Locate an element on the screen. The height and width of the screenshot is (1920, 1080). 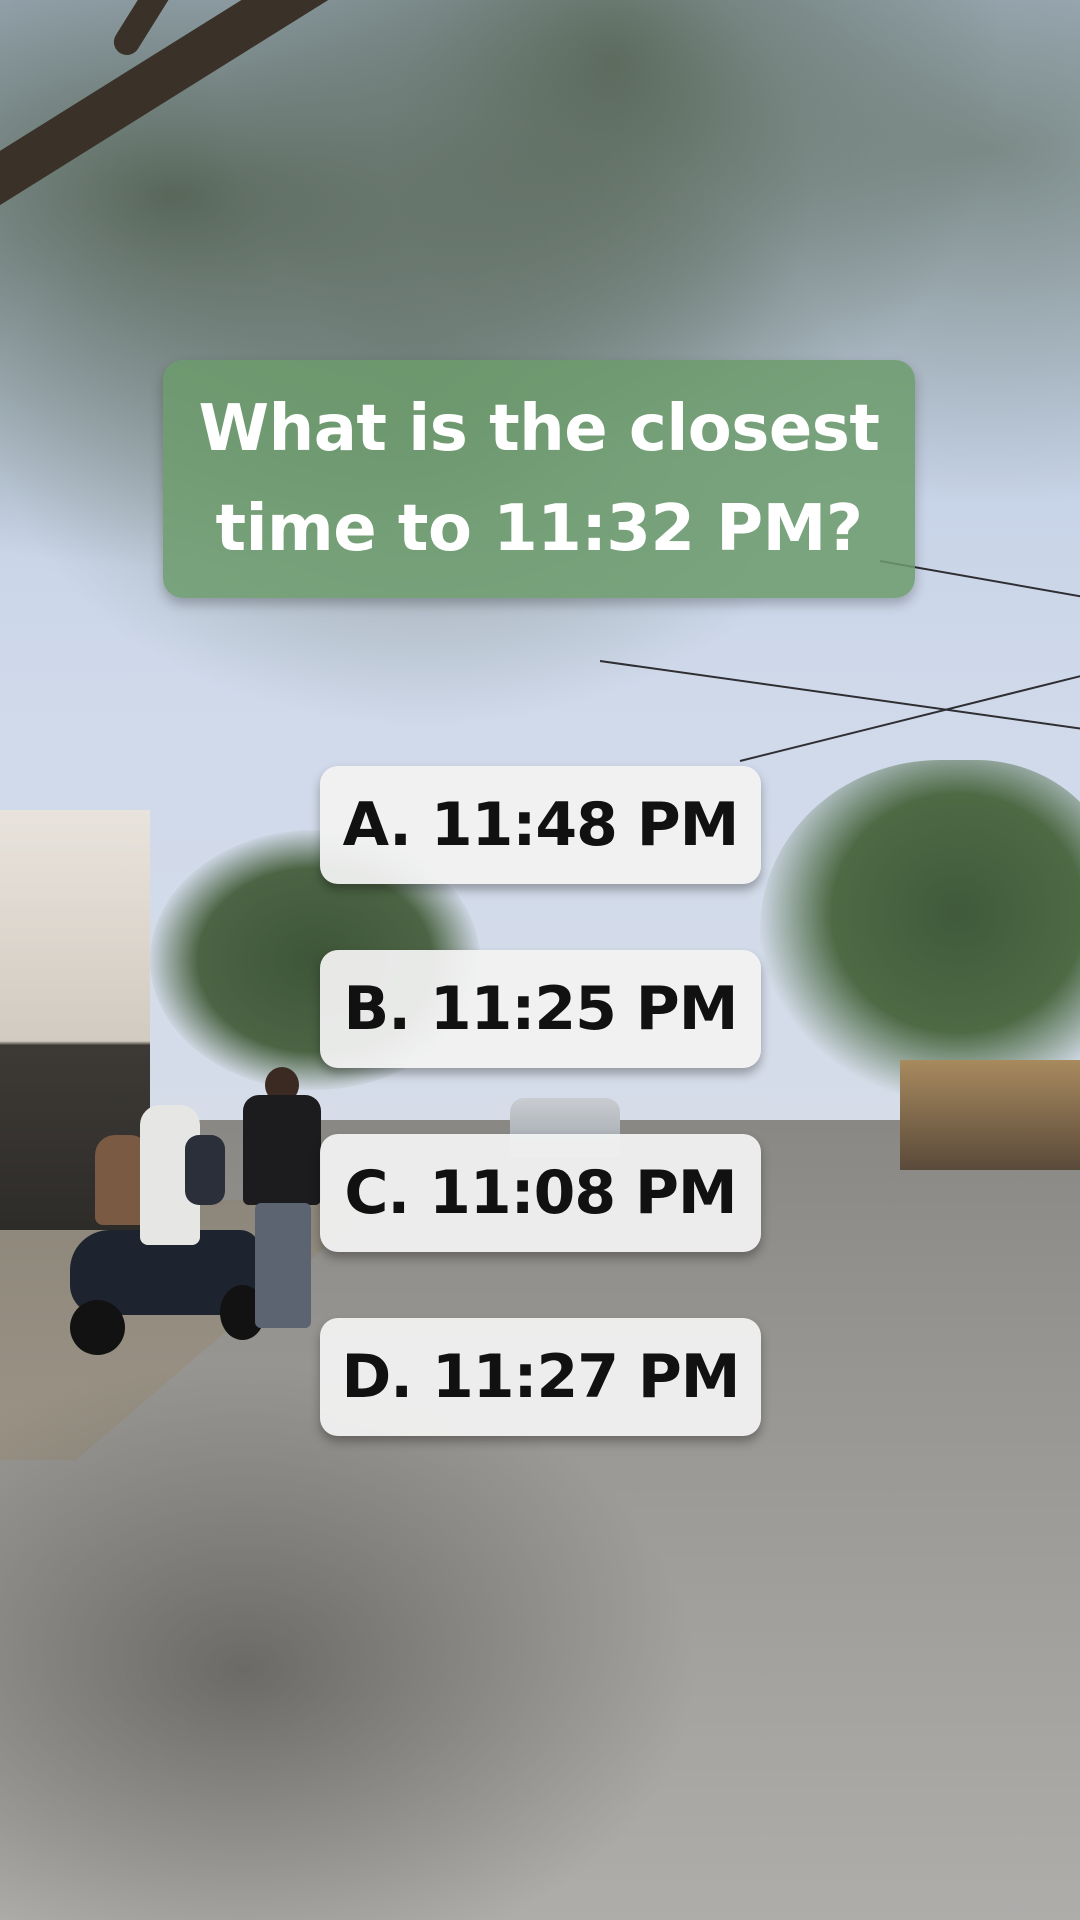
pedestrian-shirt is located at coordinates (282, 1150).